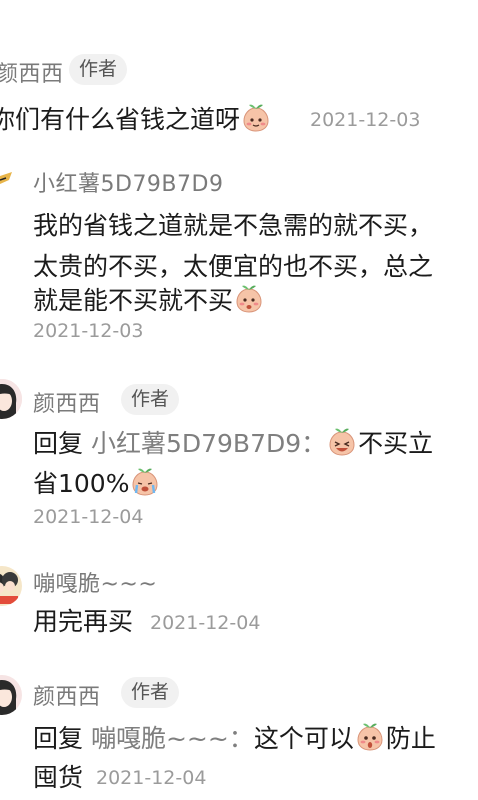 The height and width of the screenshot is (800, 478). Describe the element at coordinates (396, 443) in the screenshot. I see `comment-text-body: 不买立` at that location.